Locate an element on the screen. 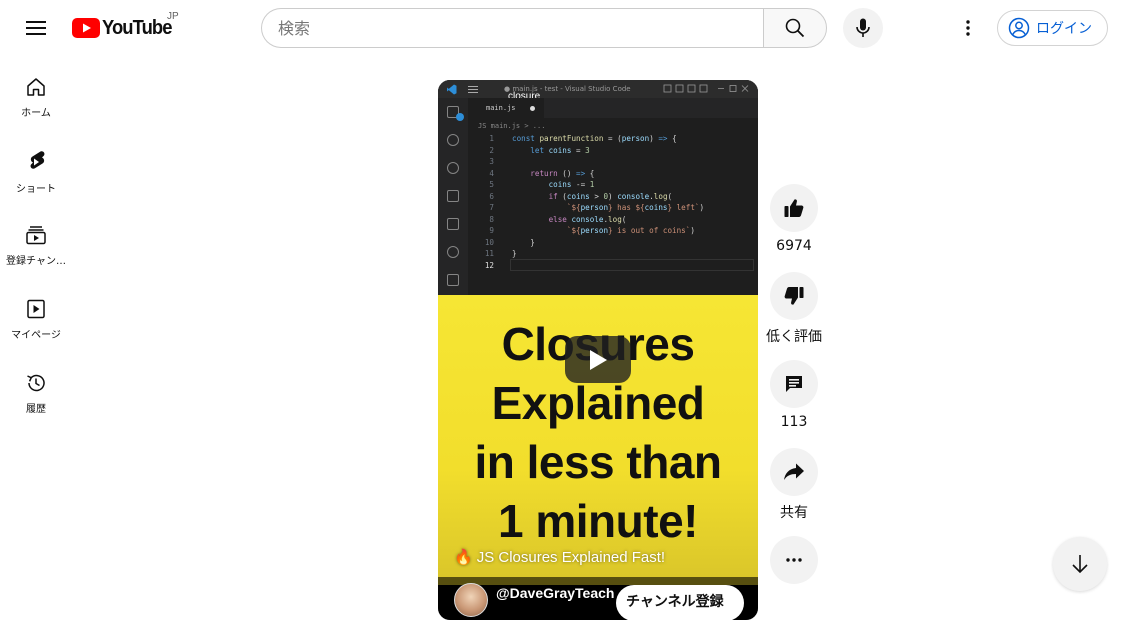  code-line: 2 let coins = 3 is located at coordinates (591, 151).